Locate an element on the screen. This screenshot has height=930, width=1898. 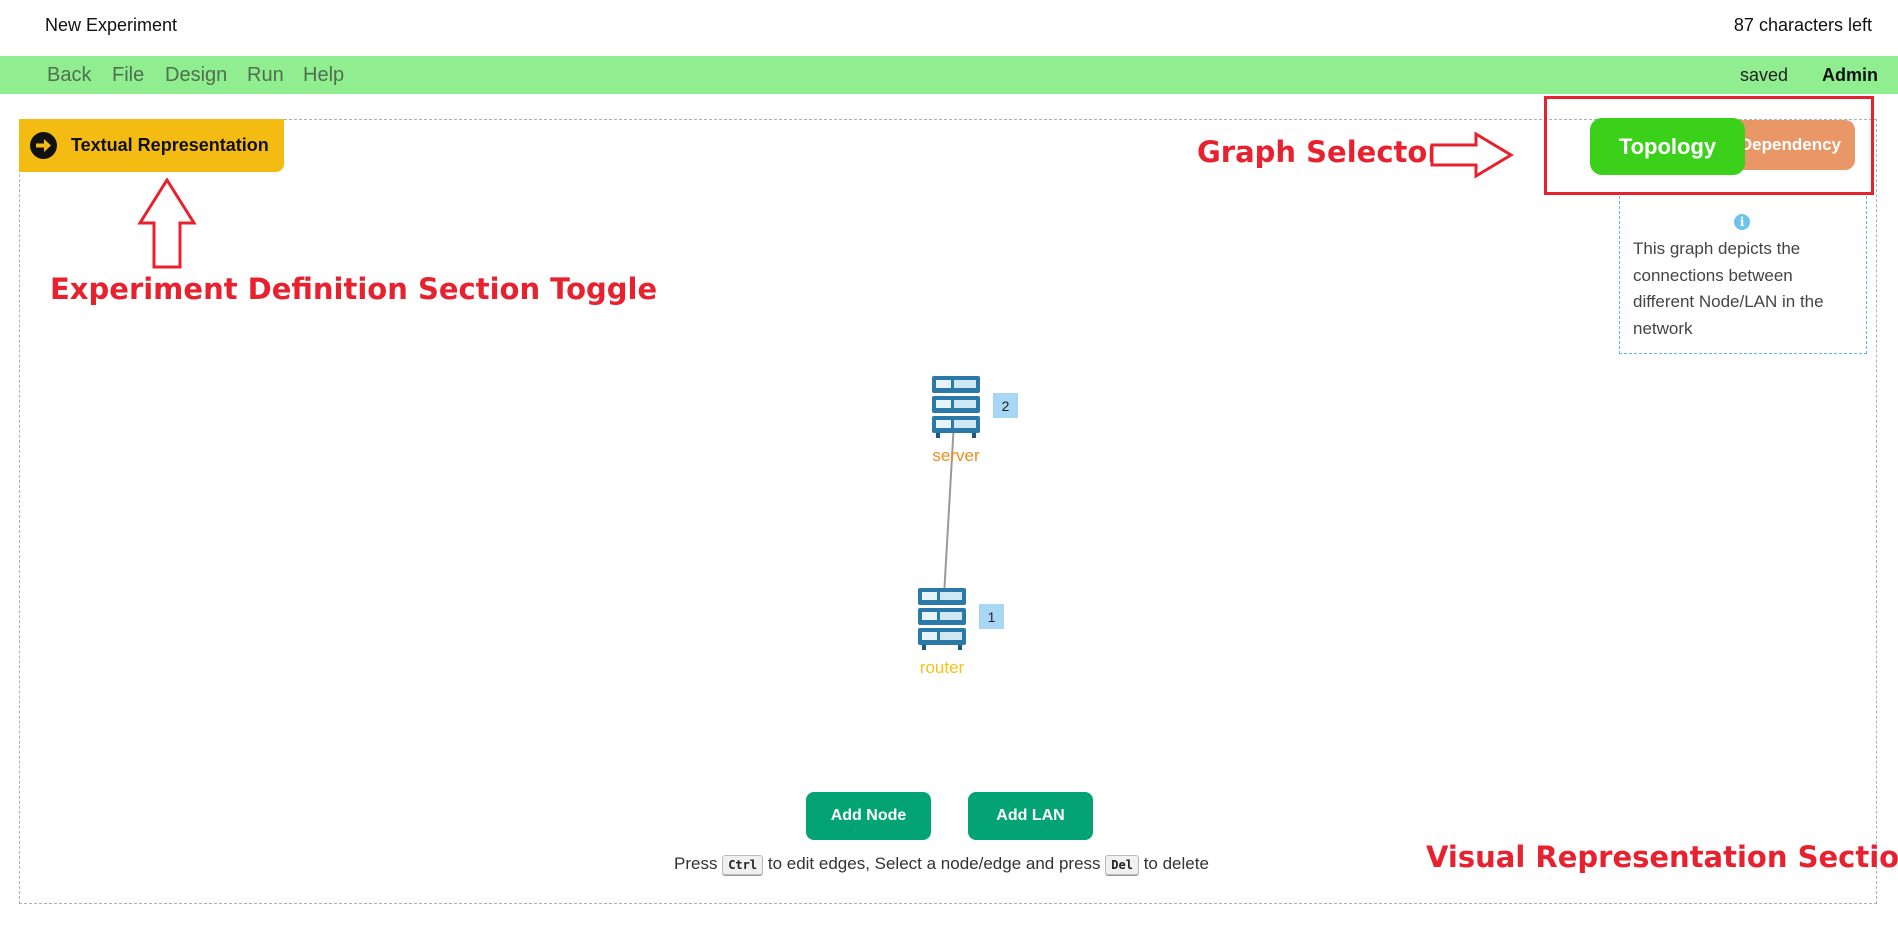
node-label: server is located at coordinates (956, 456).